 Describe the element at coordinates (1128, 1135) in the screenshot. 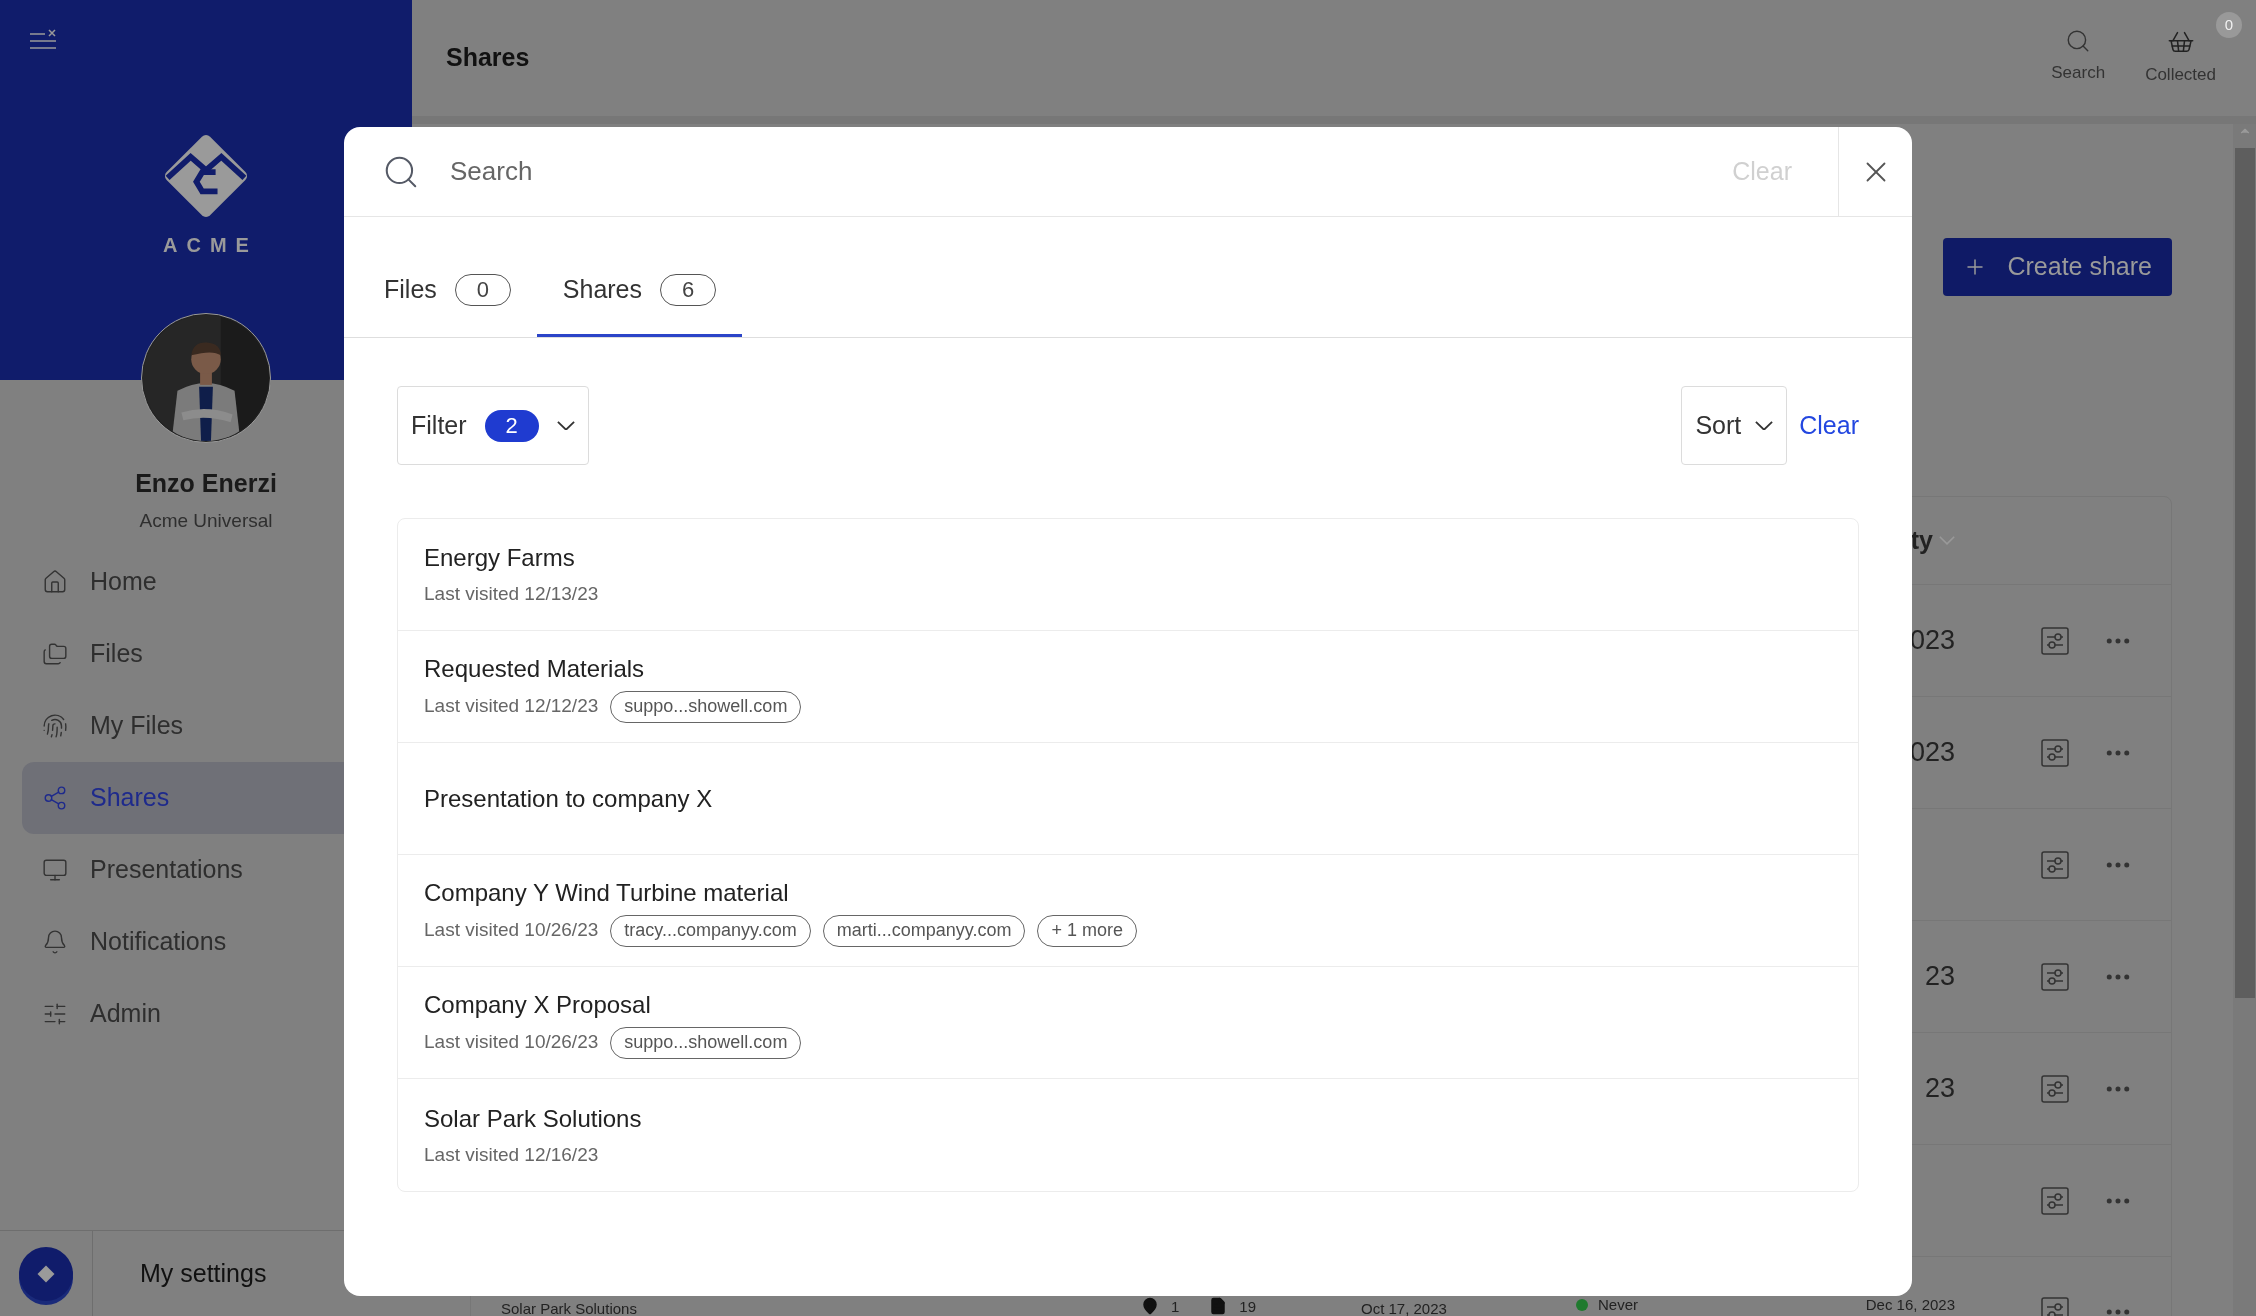

I see `result-item: Solar Park Solutions Last visited 12/16/23` at that location.